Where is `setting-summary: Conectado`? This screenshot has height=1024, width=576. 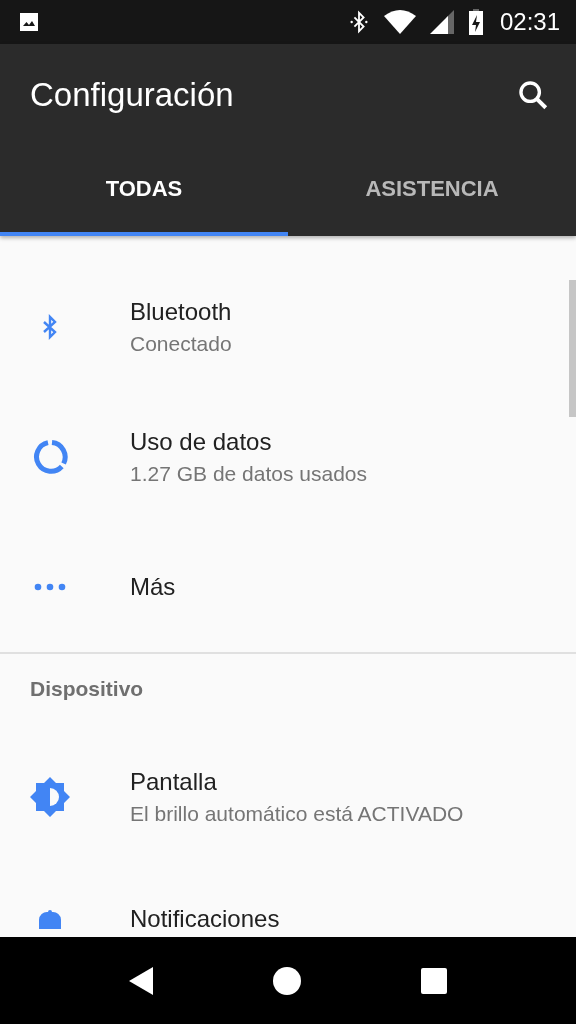 setting-summary: Conectado is located at coordinates (181, 344).